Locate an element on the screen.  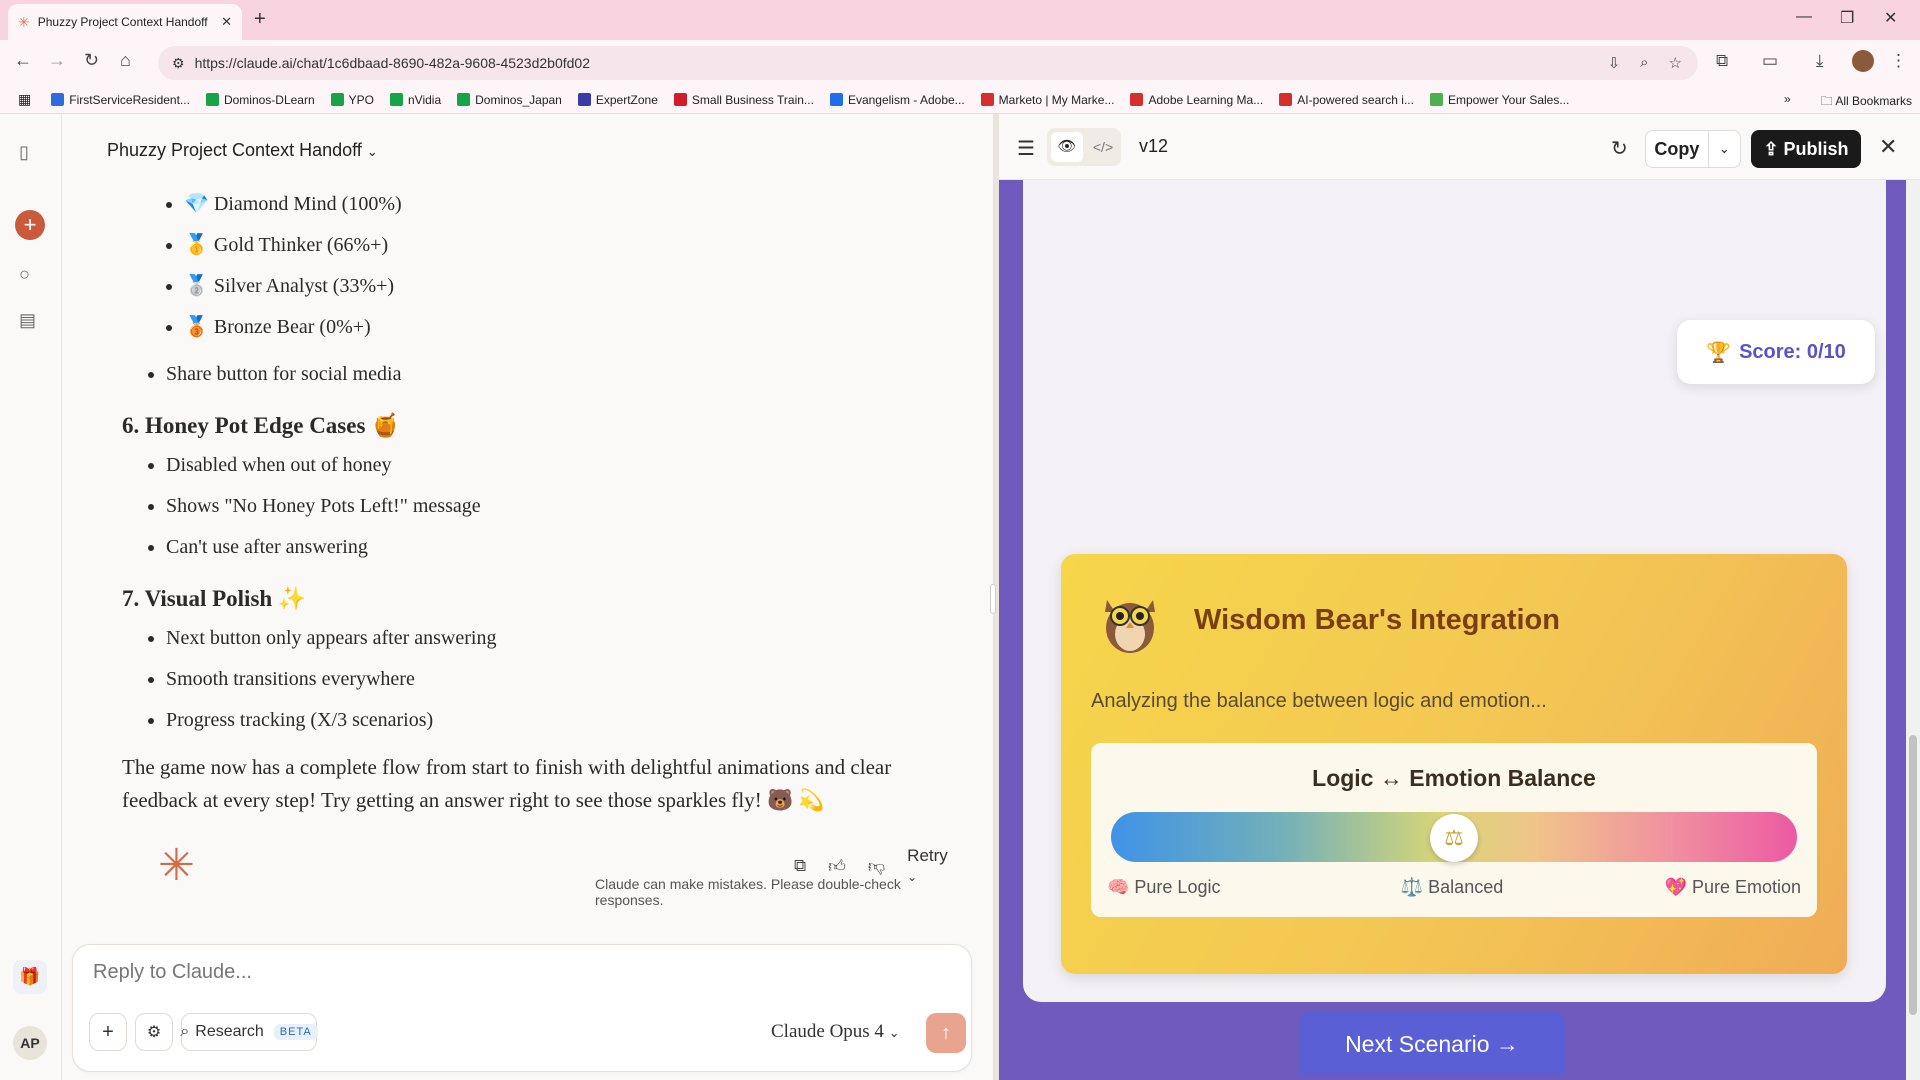
send-button: ↑ is located at coordinates (946, 1033).